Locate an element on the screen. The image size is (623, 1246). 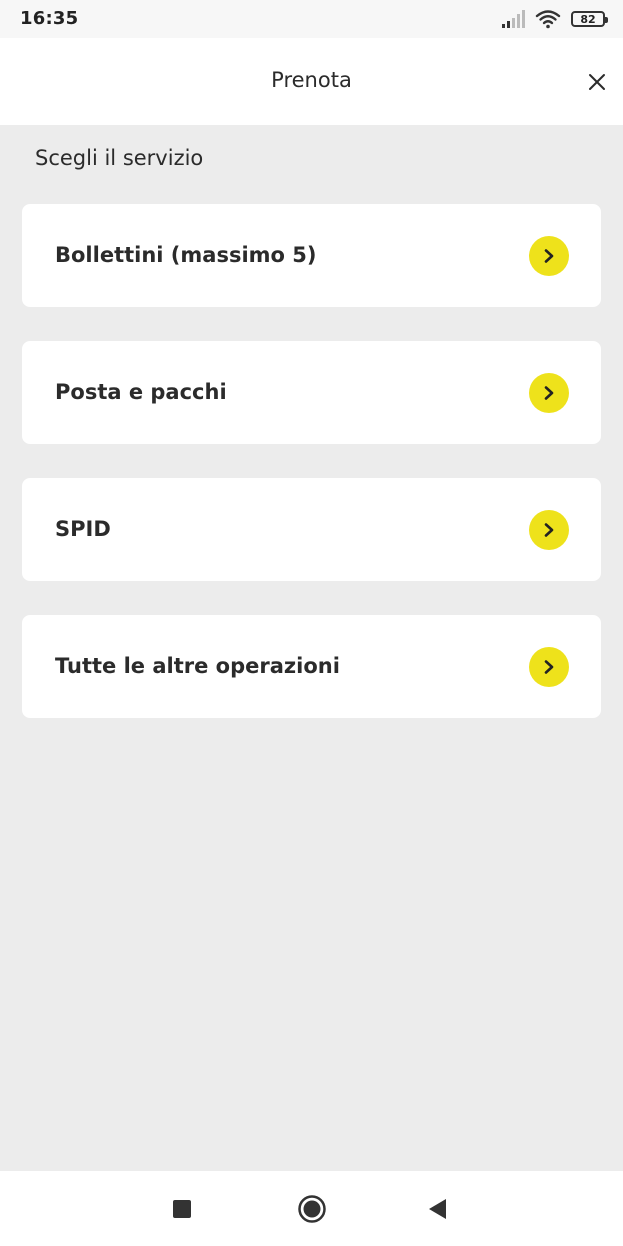
status-bar: 16:35 82 is located at coordinates (311, 19).